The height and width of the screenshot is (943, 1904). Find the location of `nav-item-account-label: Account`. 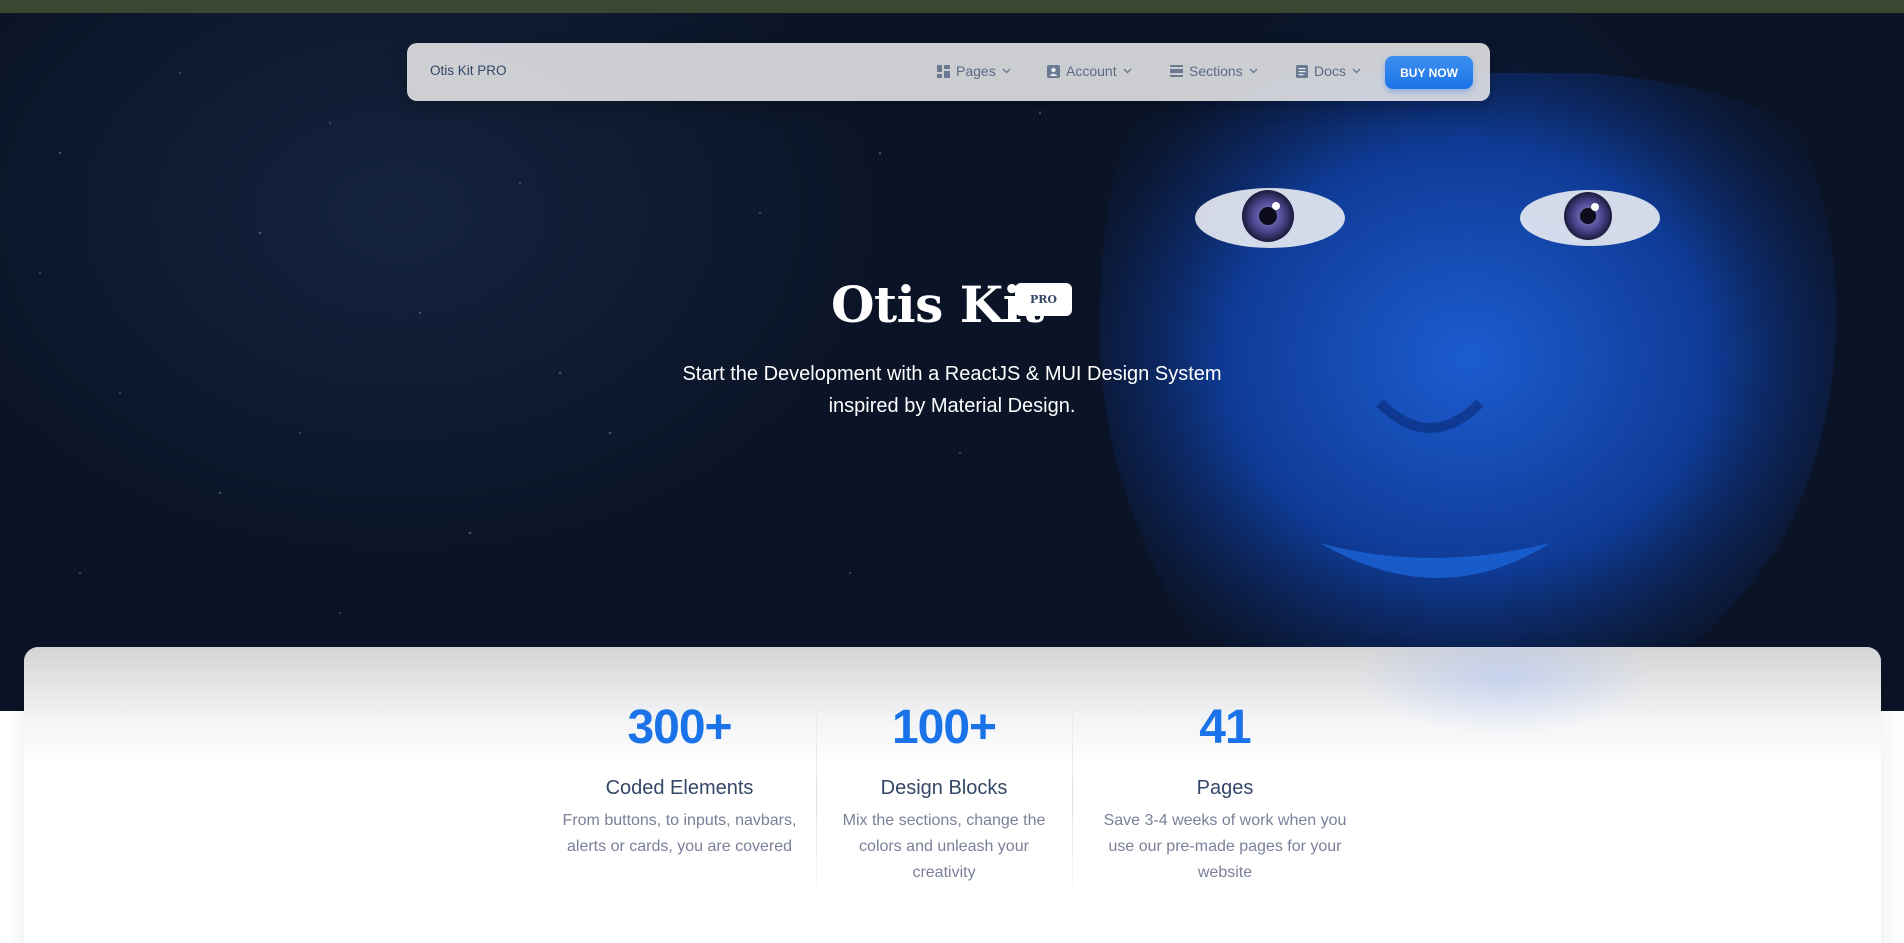

nav-item-account-label: Account is located at coordinates (1091, 71).